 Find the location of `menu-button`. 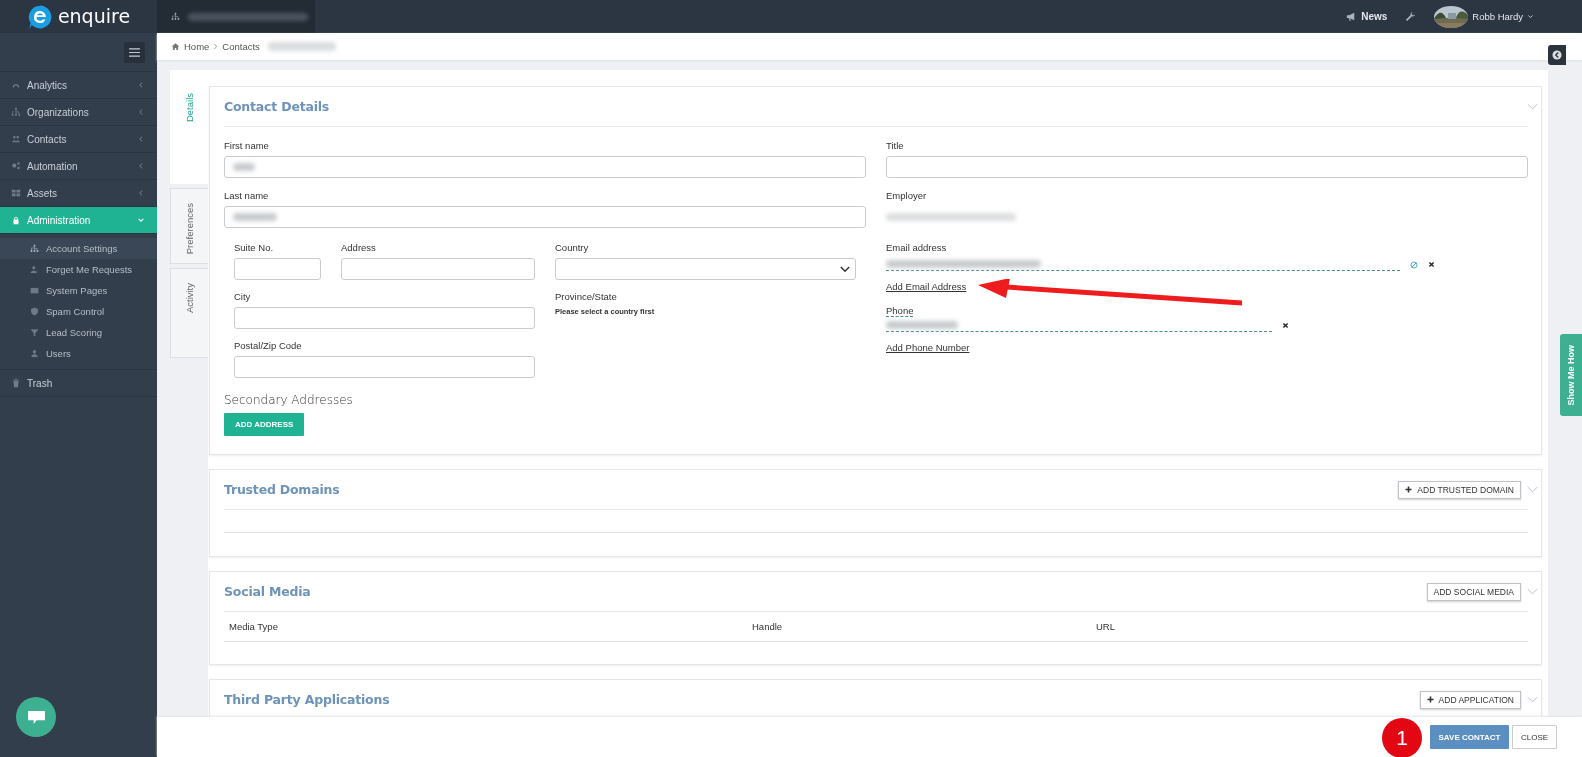

menu-button is located at coordinates (134, 52).